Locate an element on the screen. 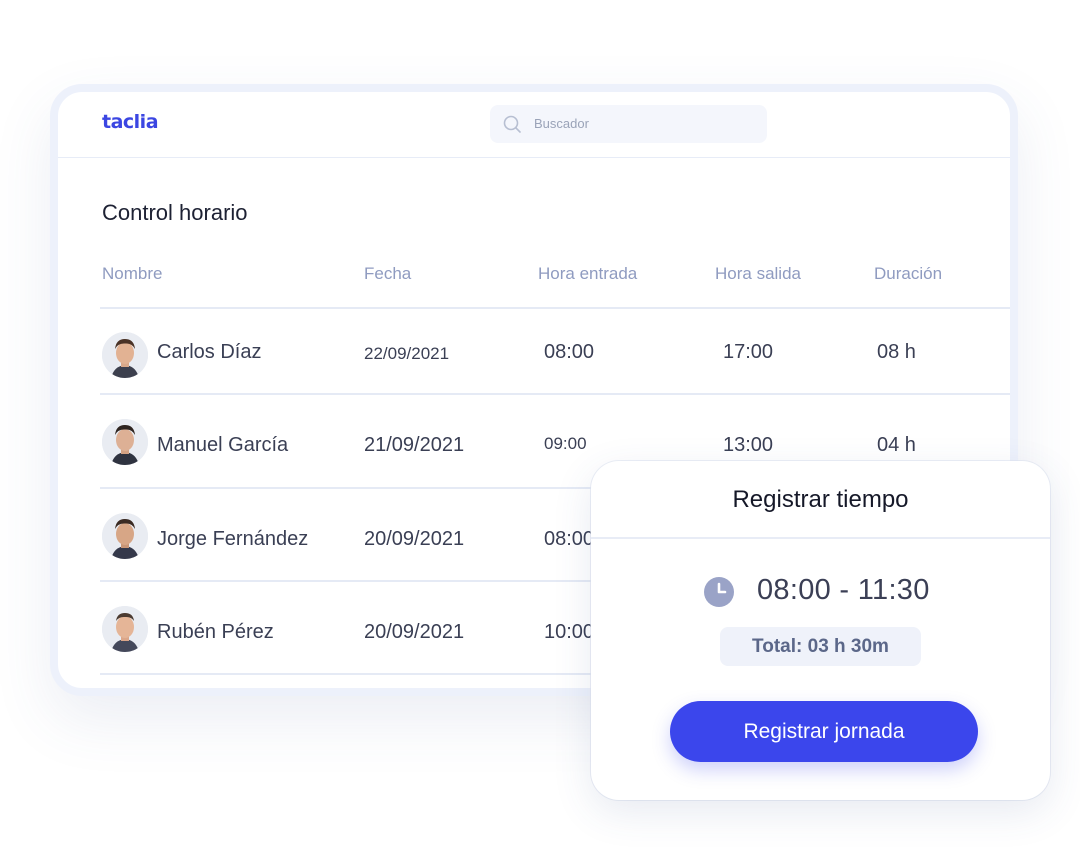 This screenshot has width=1080, height=861. duration-cell: 04 h is located at coordinates (896, 445).